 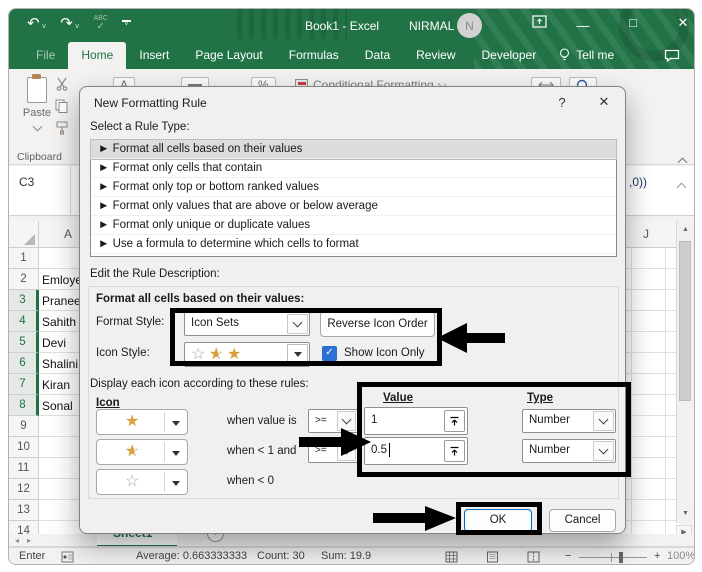 I want to click on annotation-arrow-value, so click(x=335, y=442).